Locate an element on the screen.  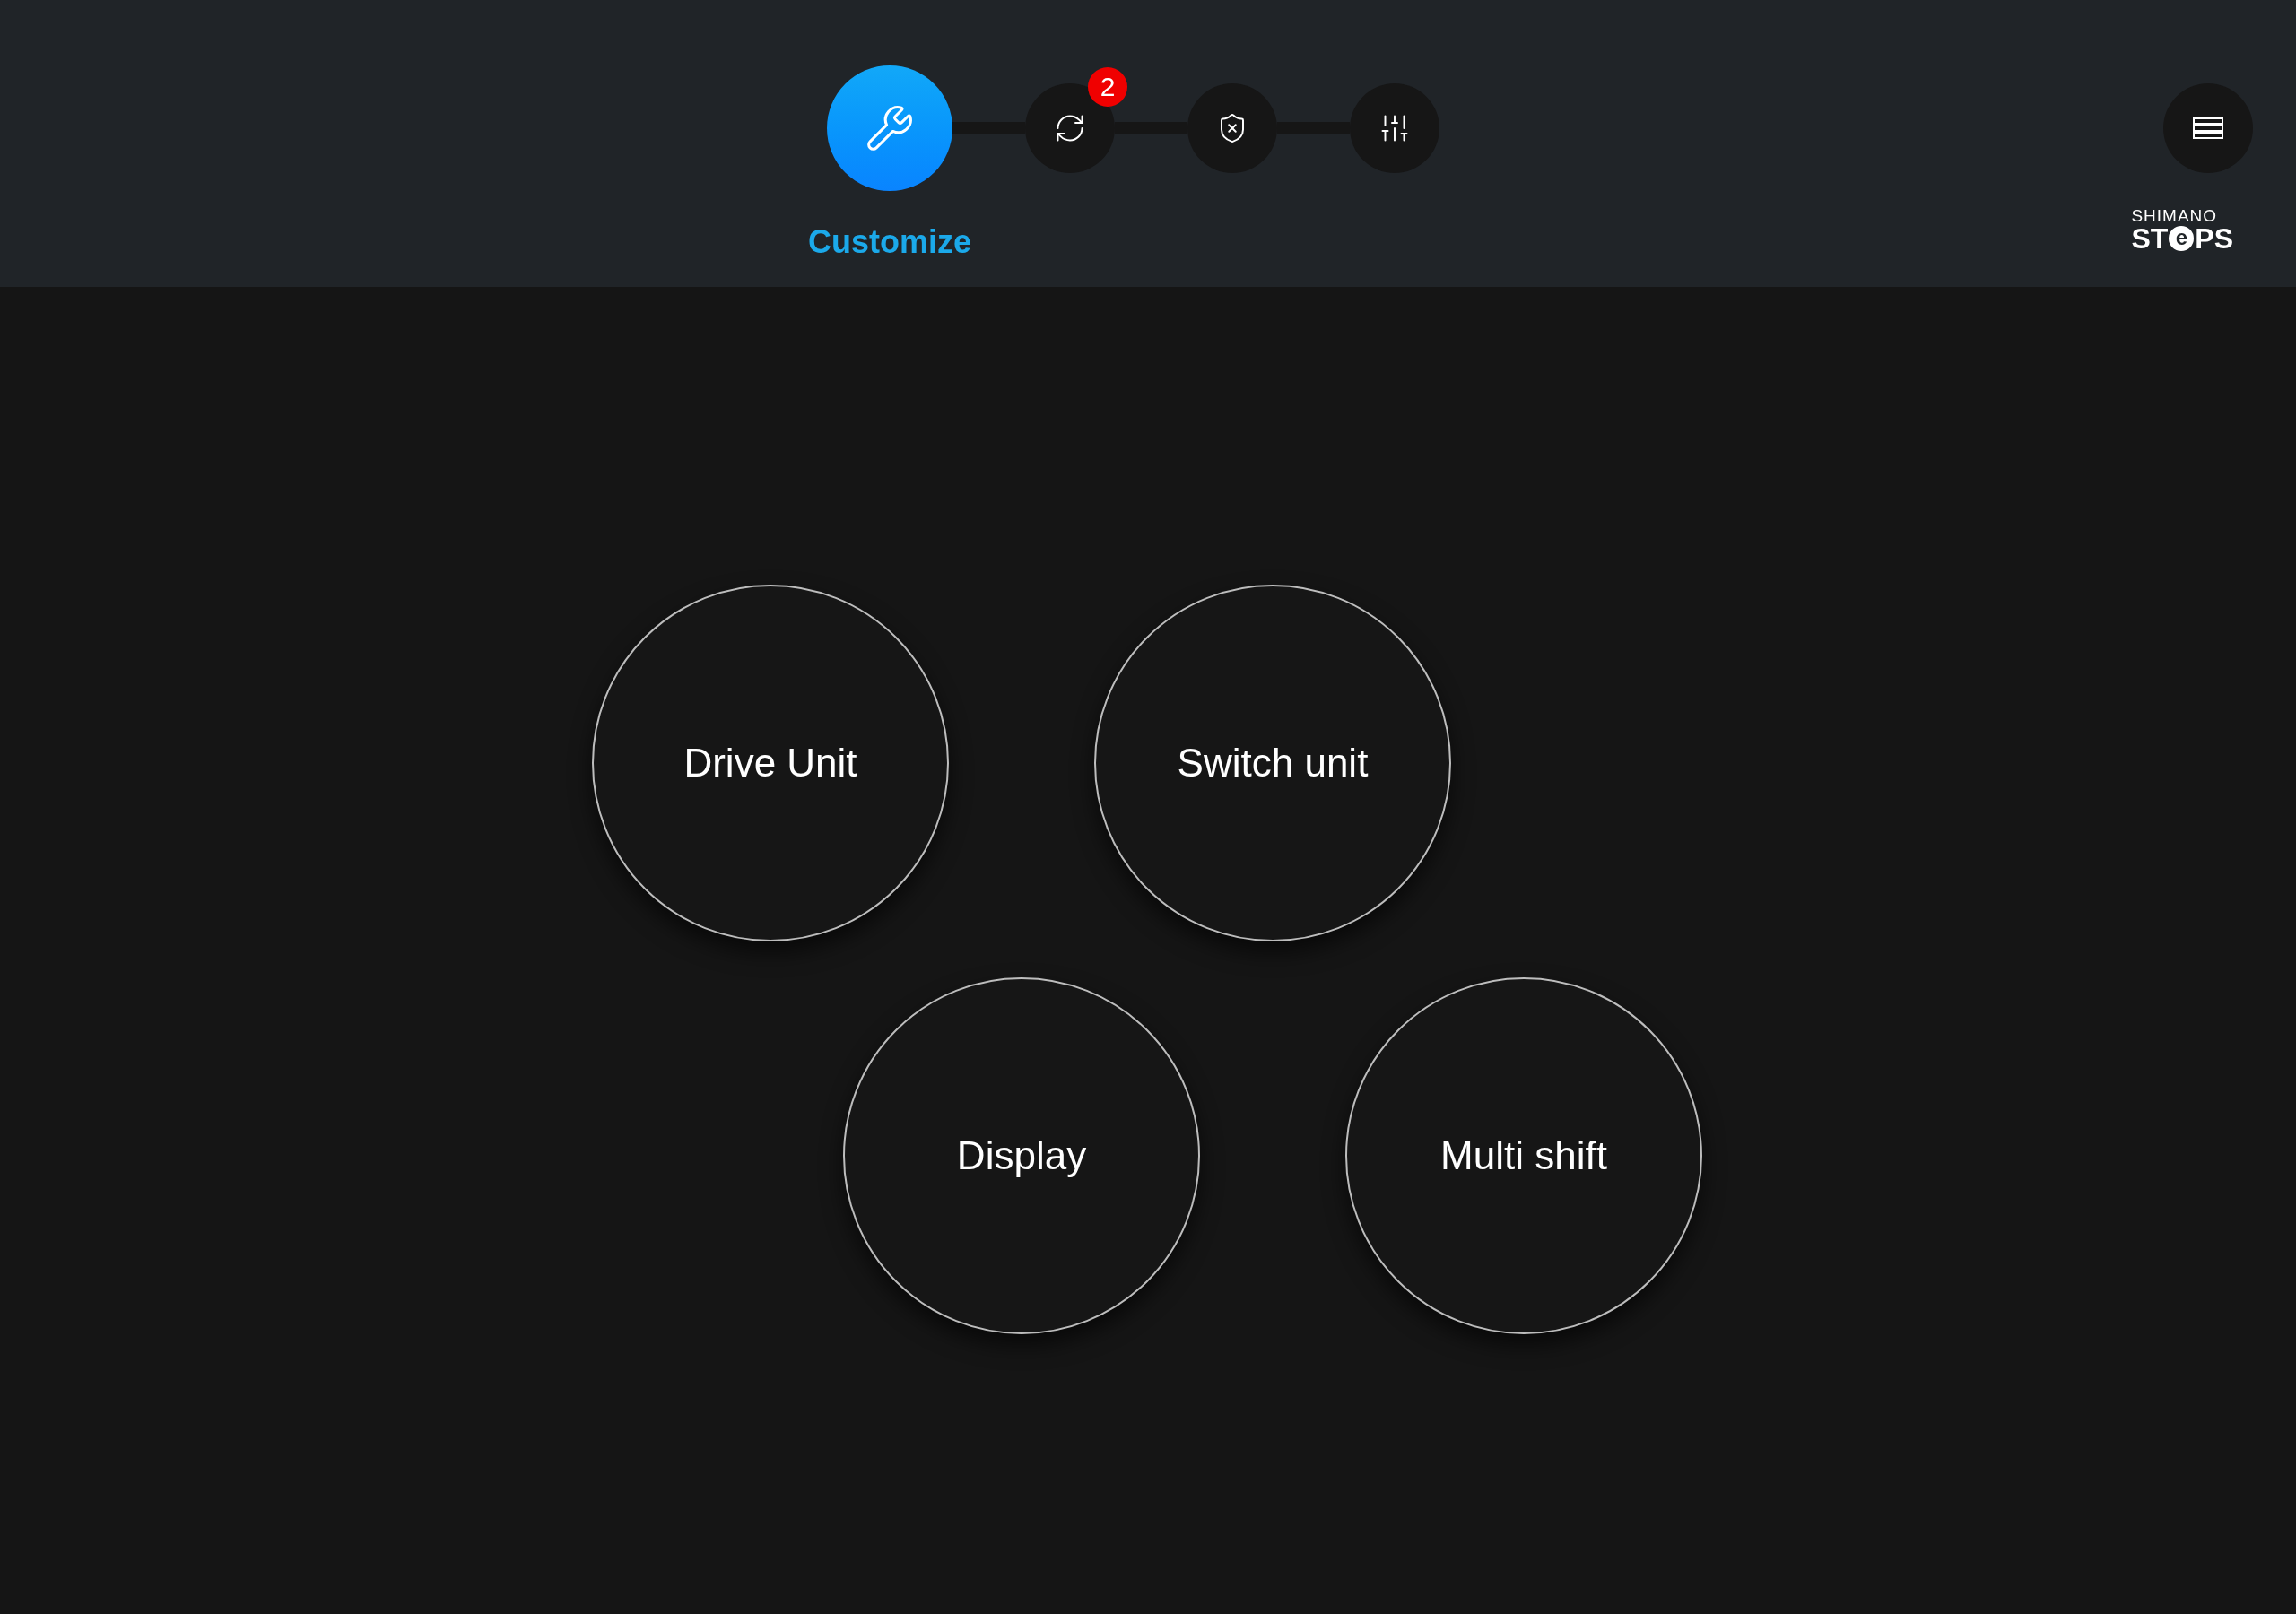
unit-button: Drive Unit is located at coordinates (770, 763).